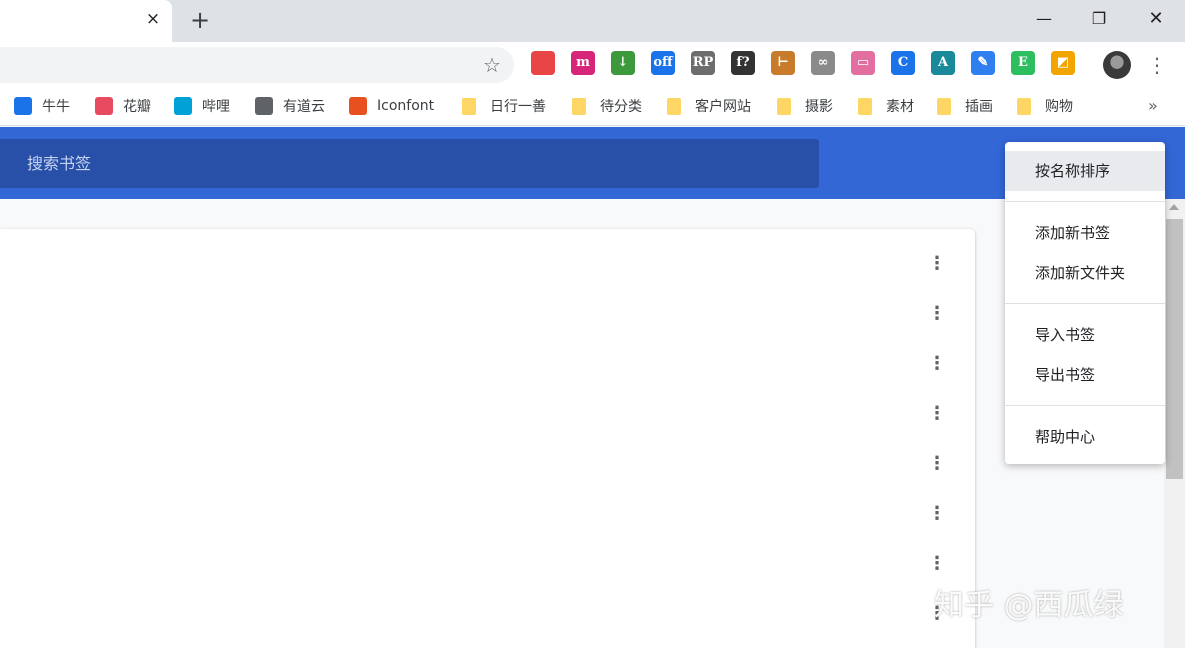 The image size is (1185, 648). Describe the element at coordinates (492, 65) in the screenshot. I see `bookmark-star-icon: ☆` at that location.